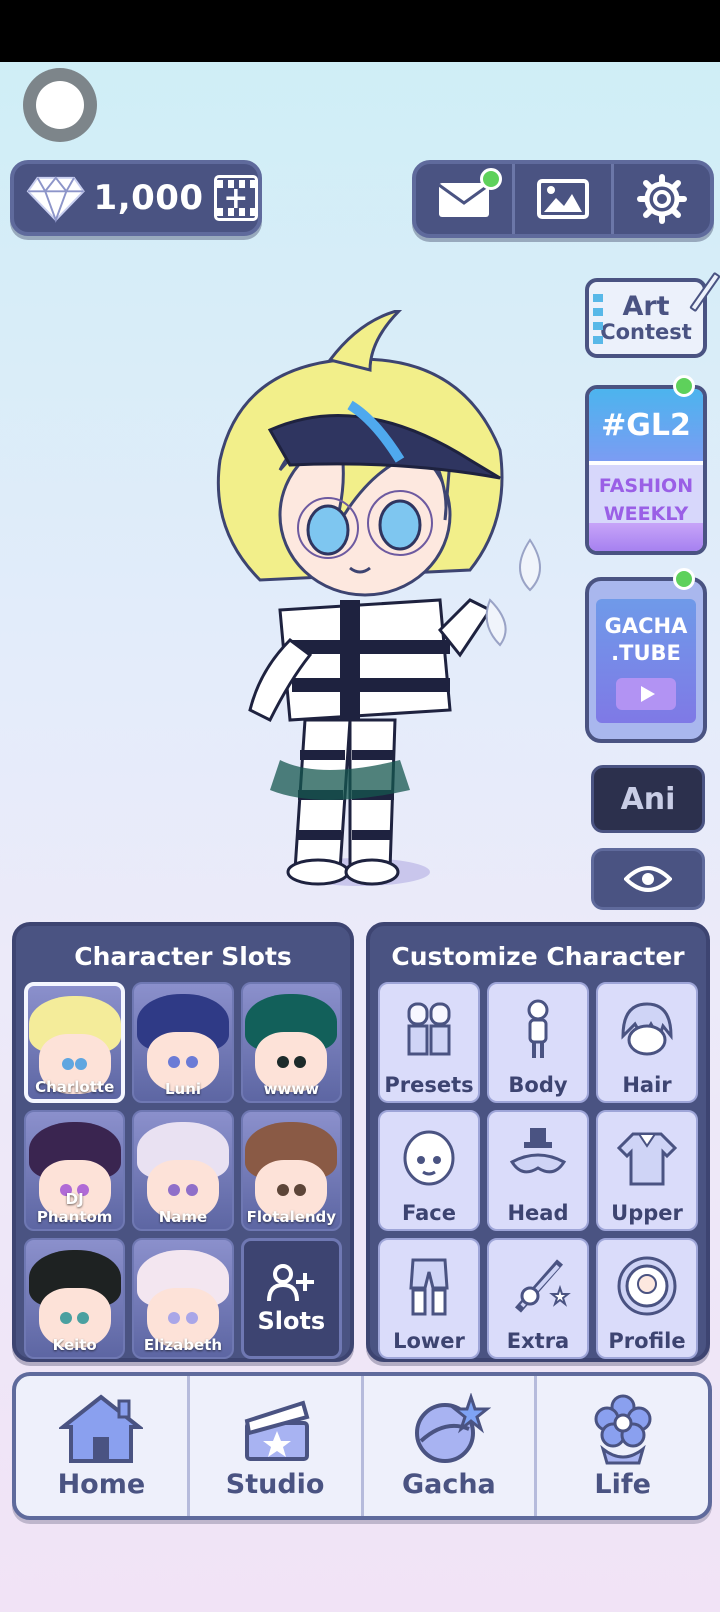  What do you see at coordinates (101, 1484) in the screenshot?
I see `nav-home-label: Home` at bounding box center [101, 1484].